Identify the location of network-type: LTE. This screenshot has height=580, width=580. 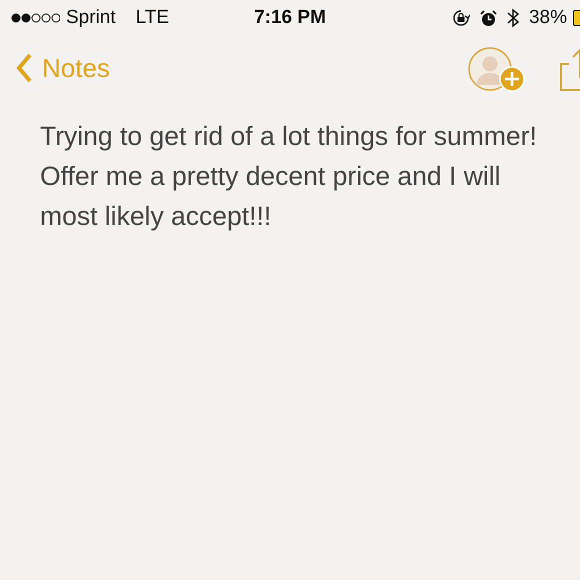
(153, 18).